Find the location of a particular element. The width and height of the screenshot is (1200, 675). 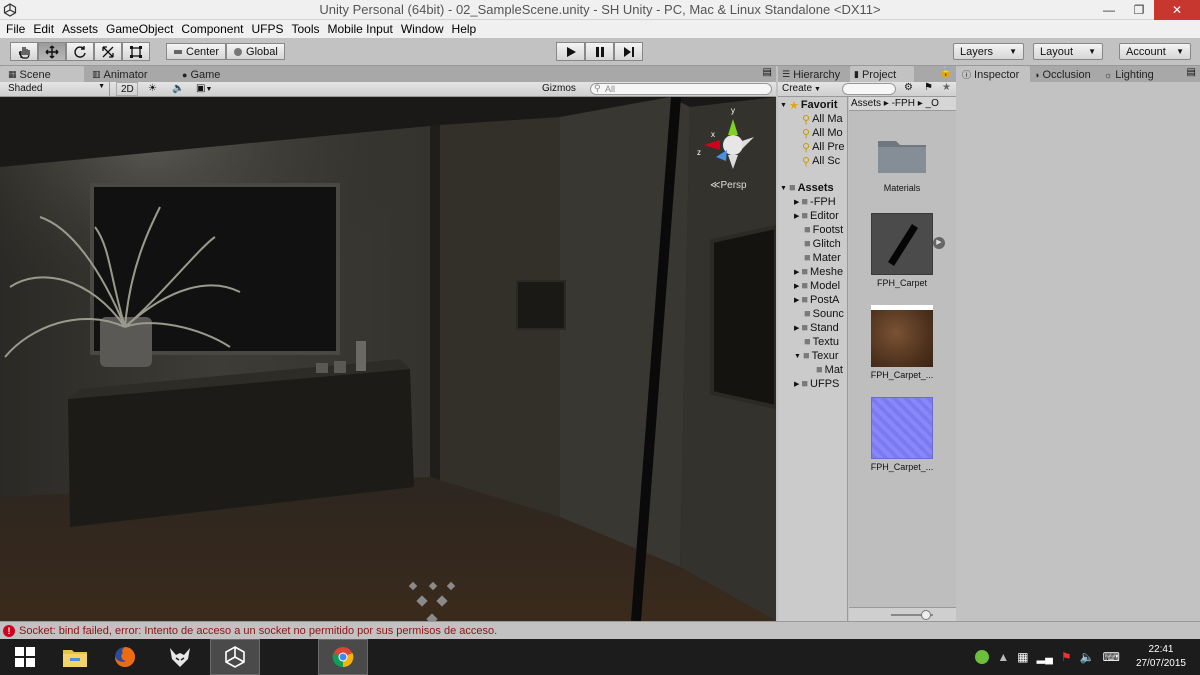

audio-toggle: 🔈 is located at coordinates (178, 89).